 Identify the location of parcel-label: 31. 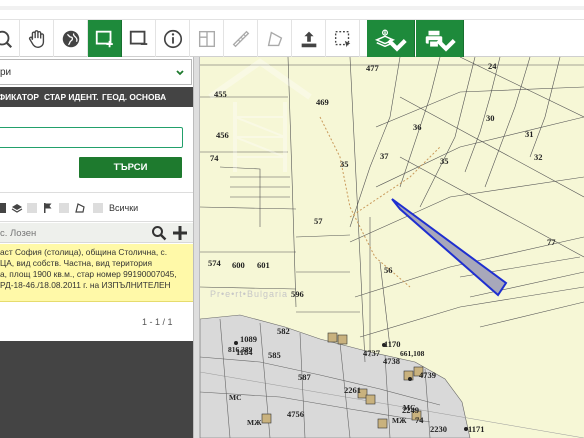
(529, 134).